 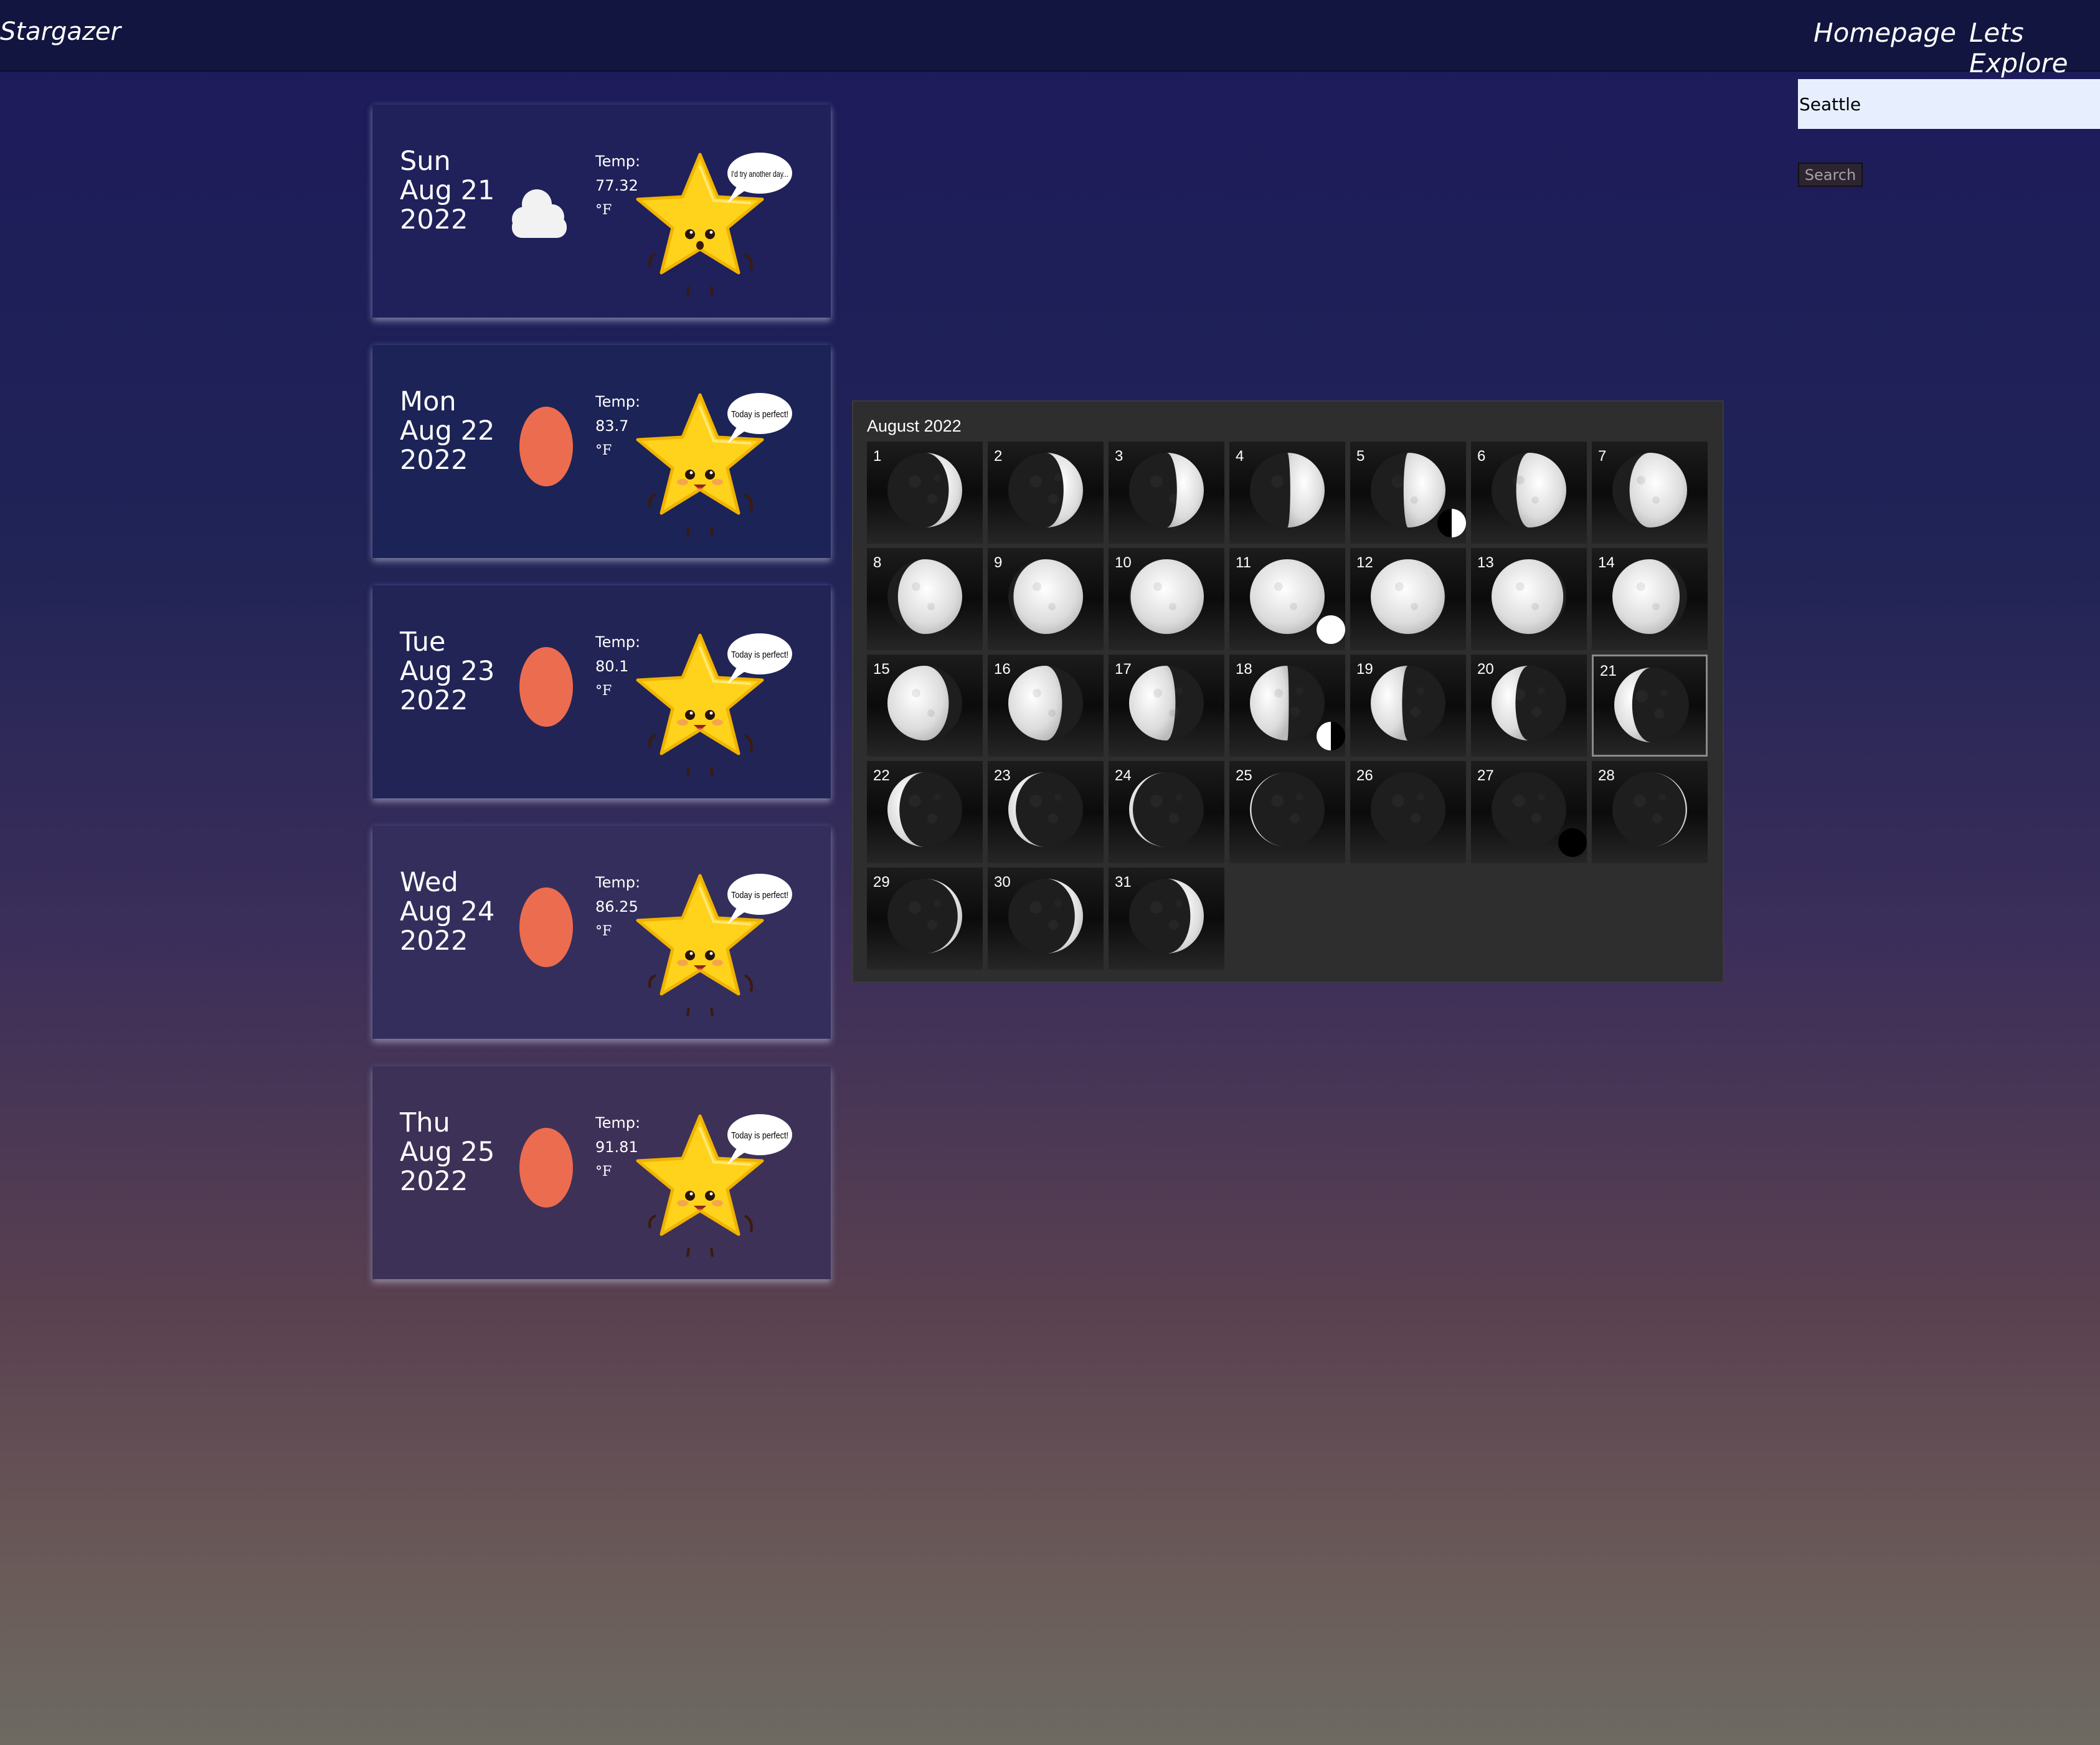 I want to click on calendar-day-cell: 21, so click(x=1650, y=706).